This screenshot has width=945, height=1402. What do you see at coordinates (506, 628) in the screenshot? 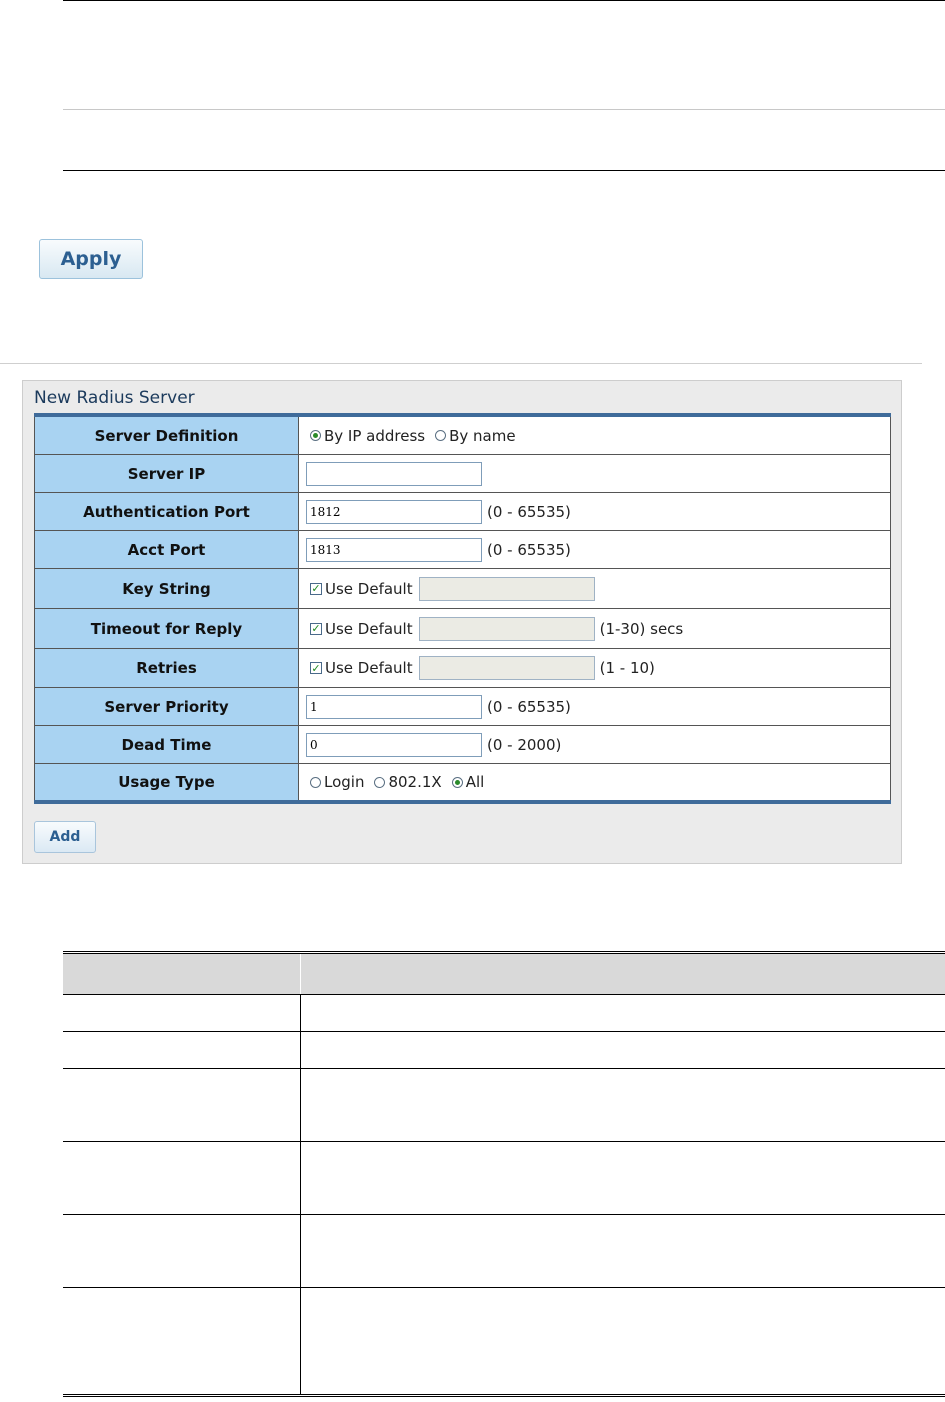
I see `timeout-input` at bounding box center [506, 628].